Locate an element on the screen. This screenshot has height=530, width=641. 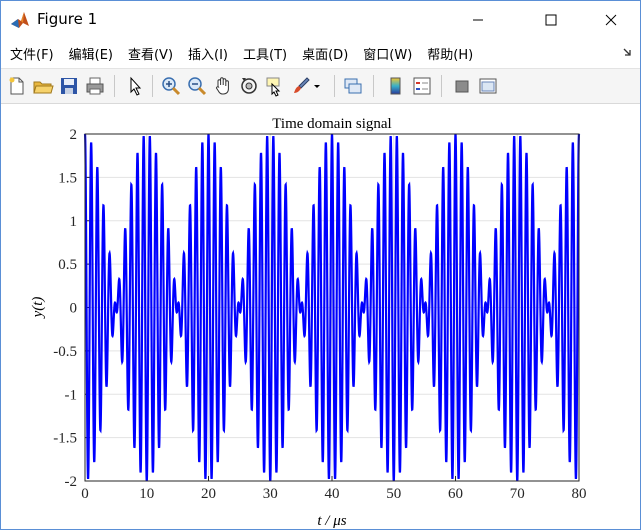
close-icon is located at coordinates (611, 19).